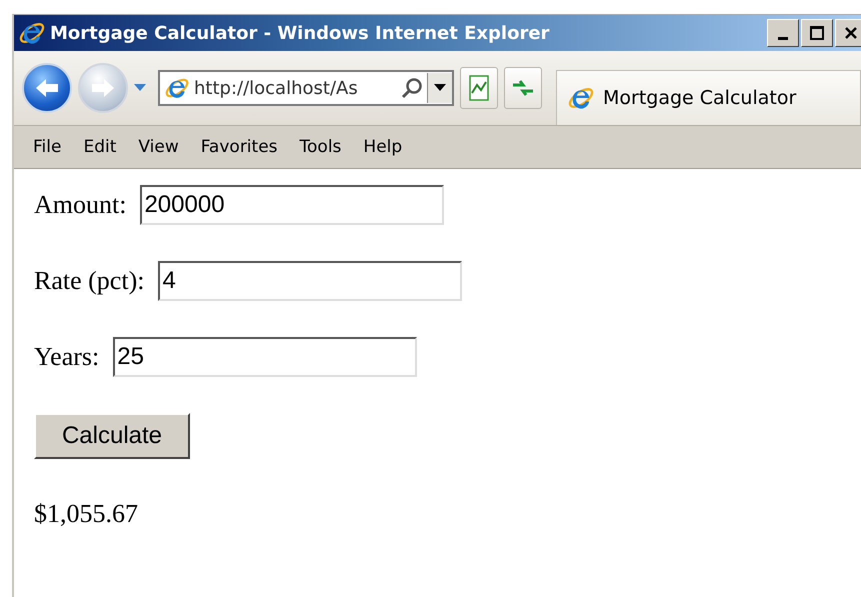  Describe the element at coordinates (383, 147) in the screenshot. I see `menu-item: Help` at that location.